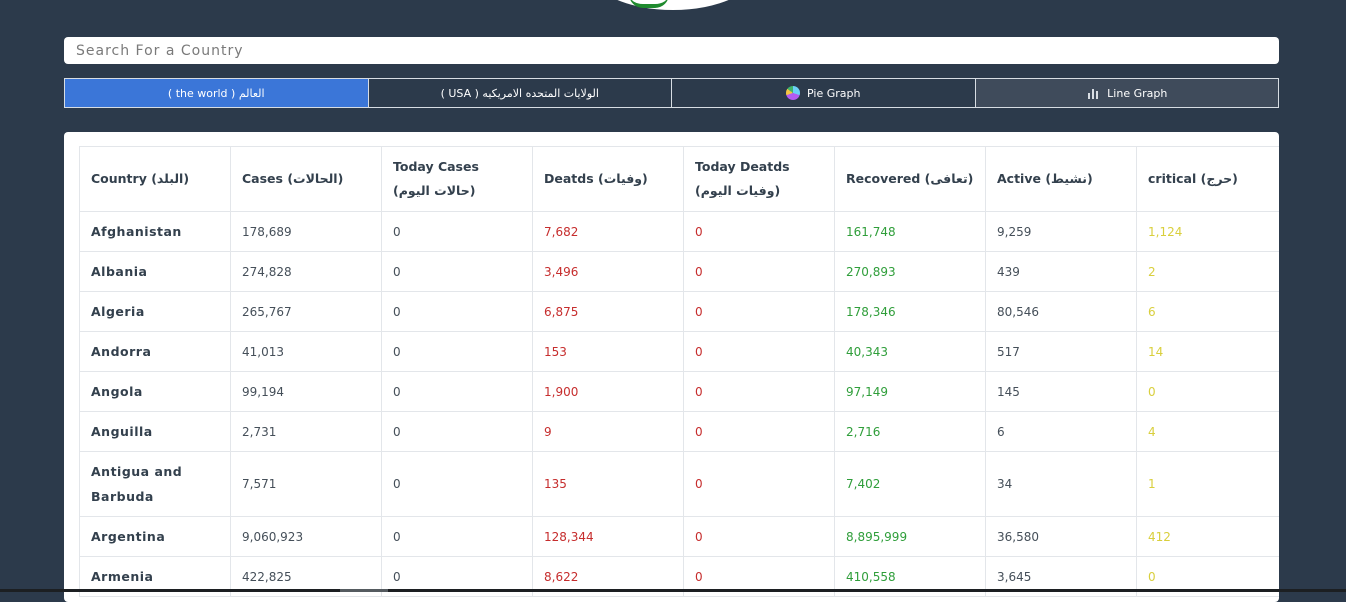  What do you see at coordinates (834, 93) in the screenshot?
I see `tab-pie-graph-label: Pie Graph` at bounding box center [834, 93].